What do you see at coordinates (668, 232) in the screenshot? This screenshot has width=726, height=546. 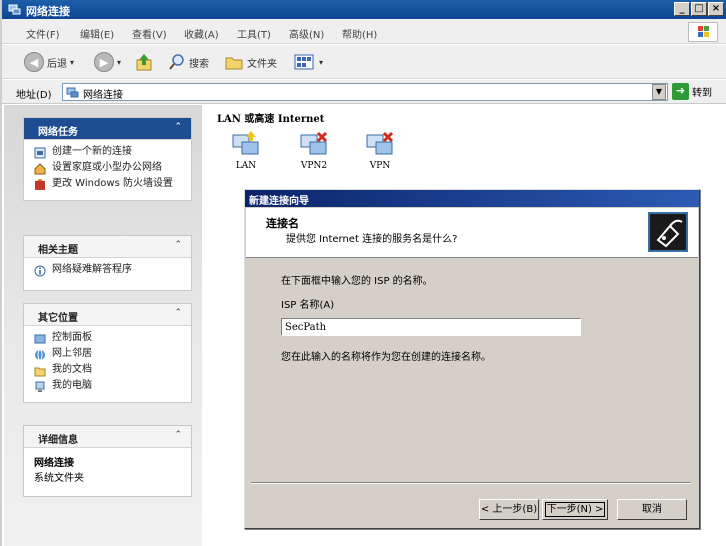 I see `connection-wizard-icon` at bounding box center [668, 232].